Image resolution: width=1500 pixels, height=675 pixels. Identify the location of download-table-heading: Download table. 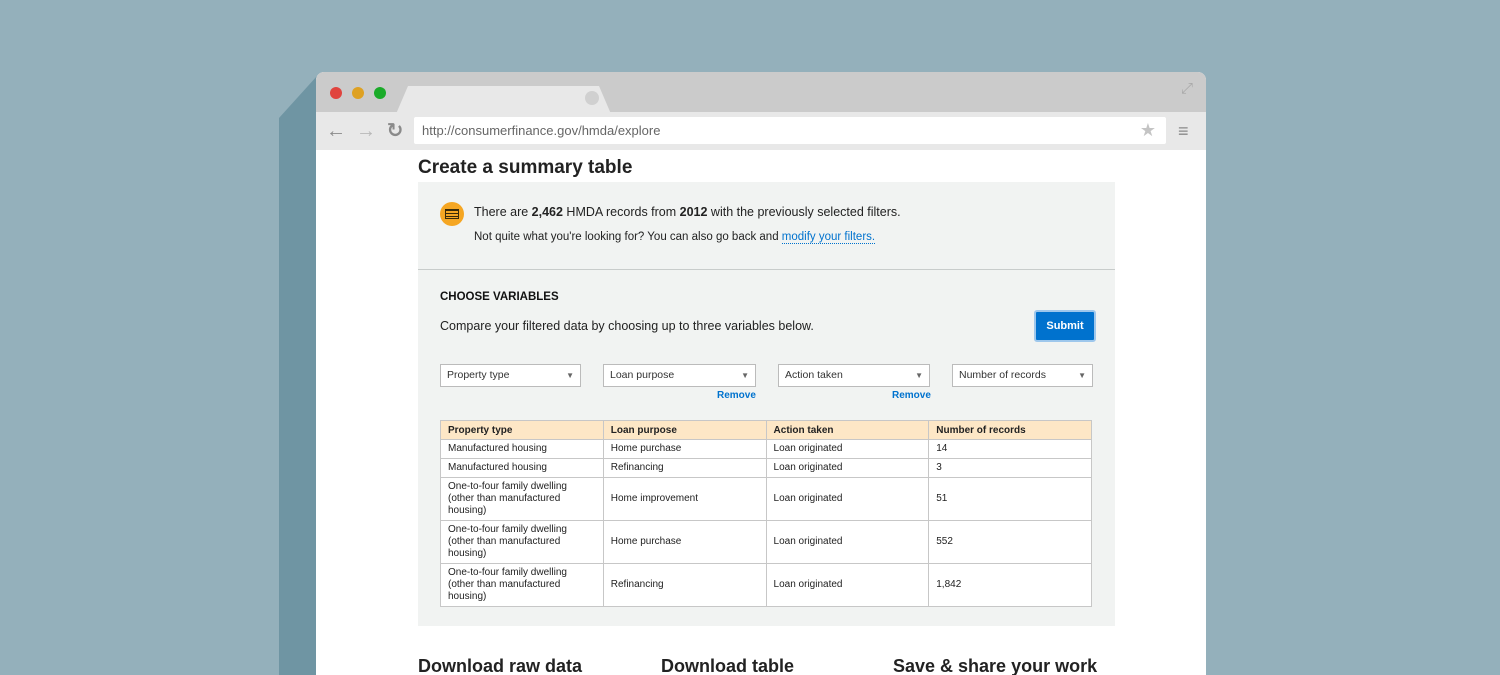
(728, 665).